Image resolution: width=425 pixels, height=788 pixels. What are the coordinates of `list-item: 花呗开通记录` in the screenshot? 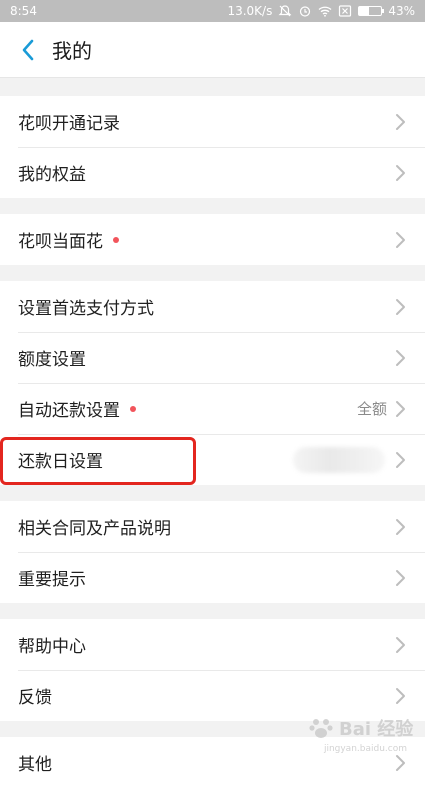 It's located at (212, 121).